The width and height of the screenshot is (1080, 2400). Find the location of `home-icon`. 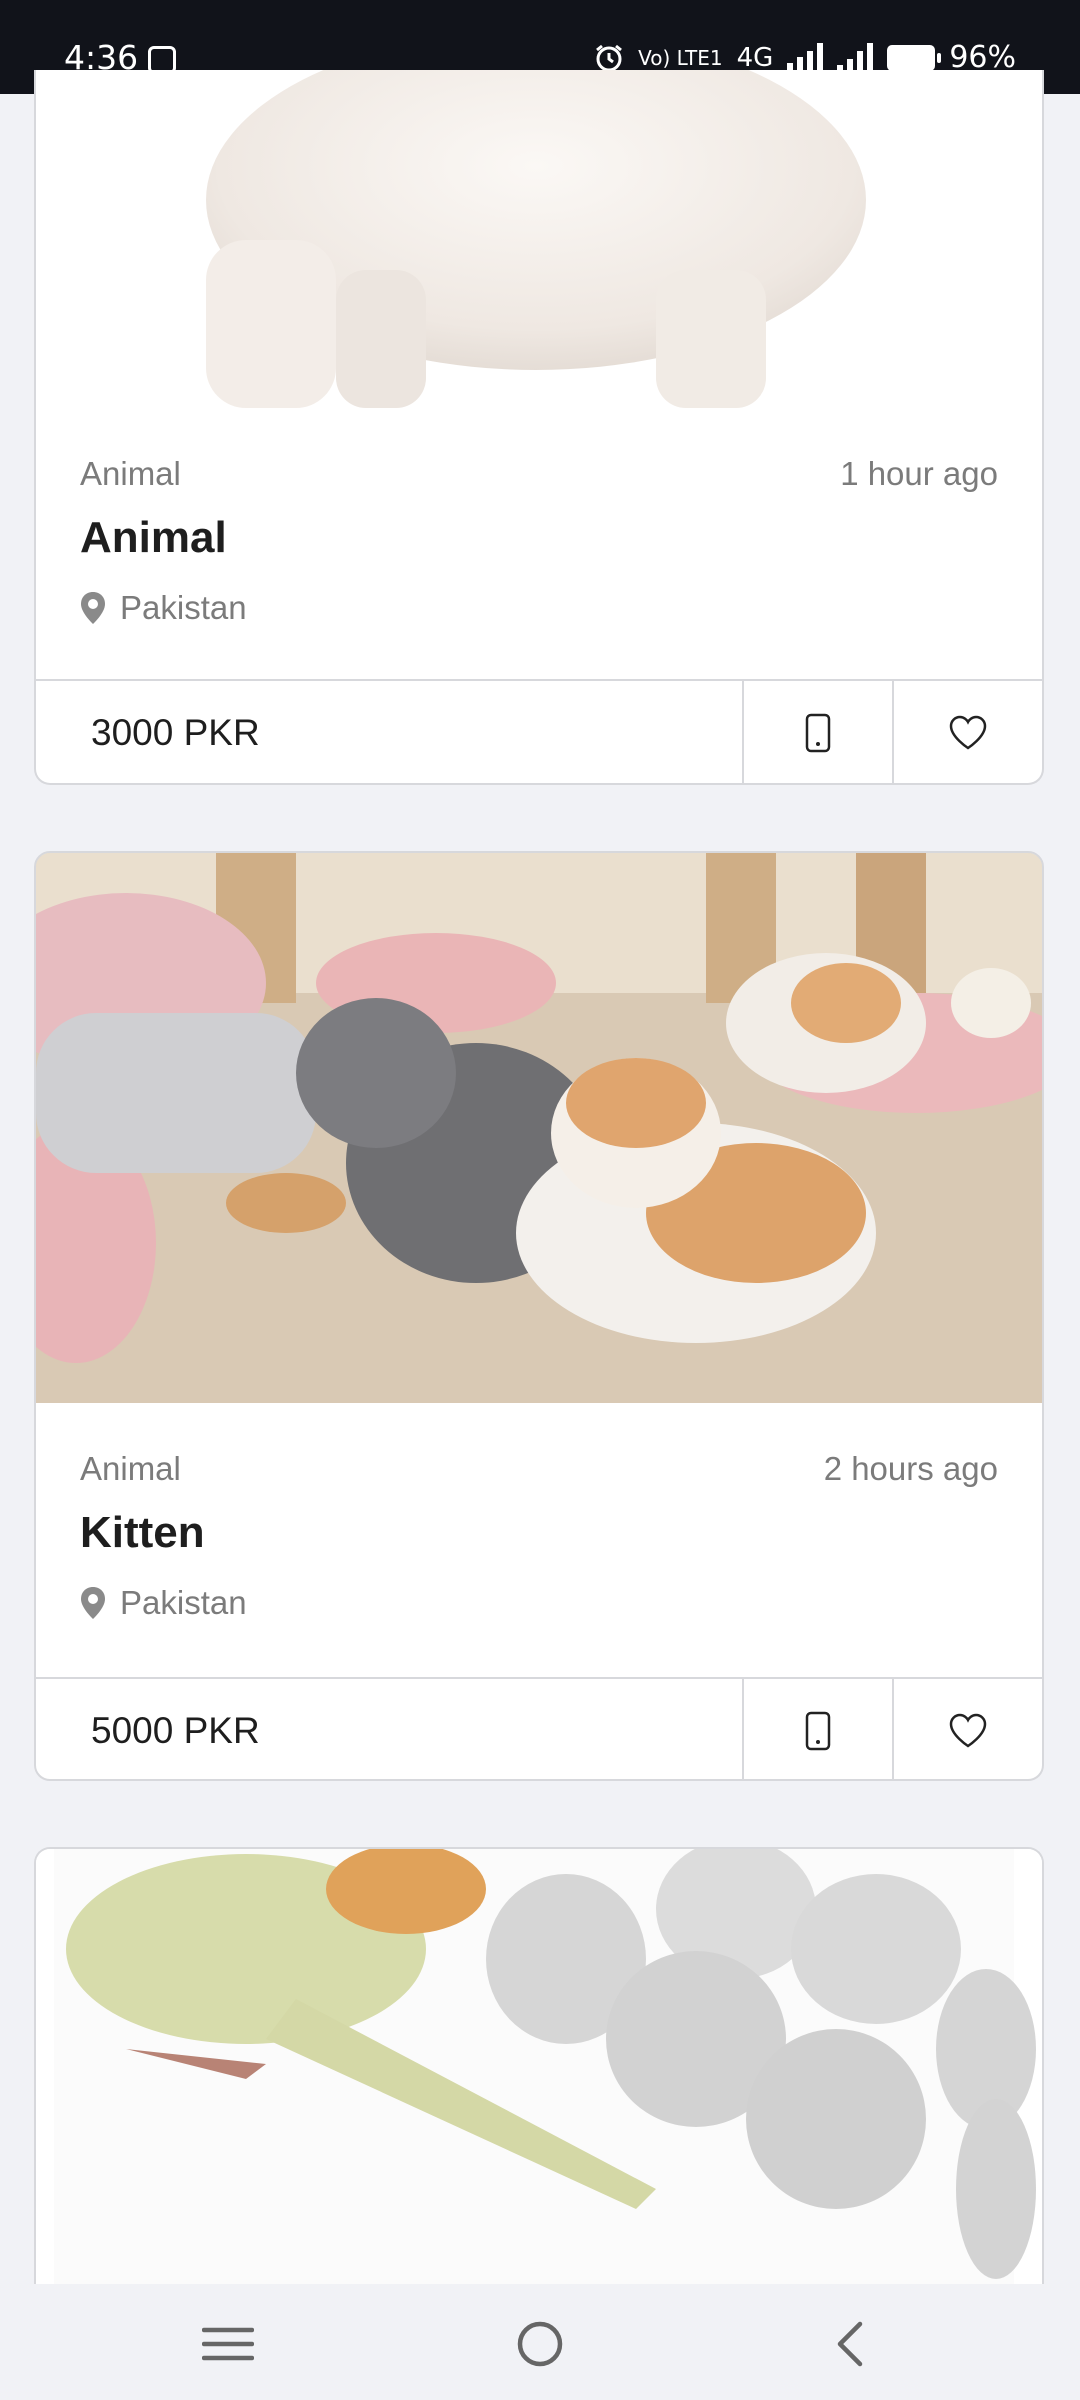

home-icon is located at coordinates (540, 2344).